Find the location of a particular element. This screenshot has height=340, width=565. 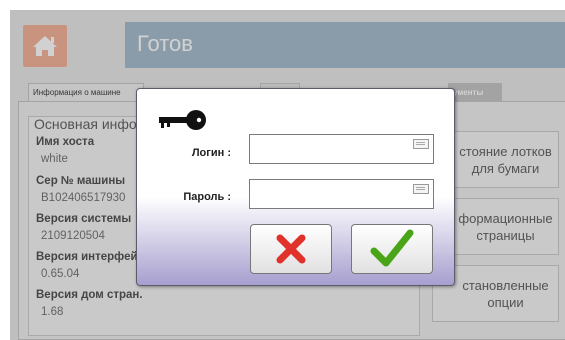

x-icon is located at coordinates (291, 249).